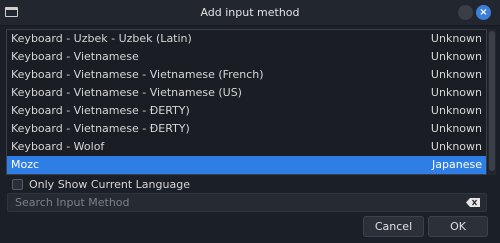 The height and width of the screenshot is (243, 500). What do you see at coordinates (458, 226) in the screenshot?
I see `ok-button: OK` at bounding box center [458, 226].